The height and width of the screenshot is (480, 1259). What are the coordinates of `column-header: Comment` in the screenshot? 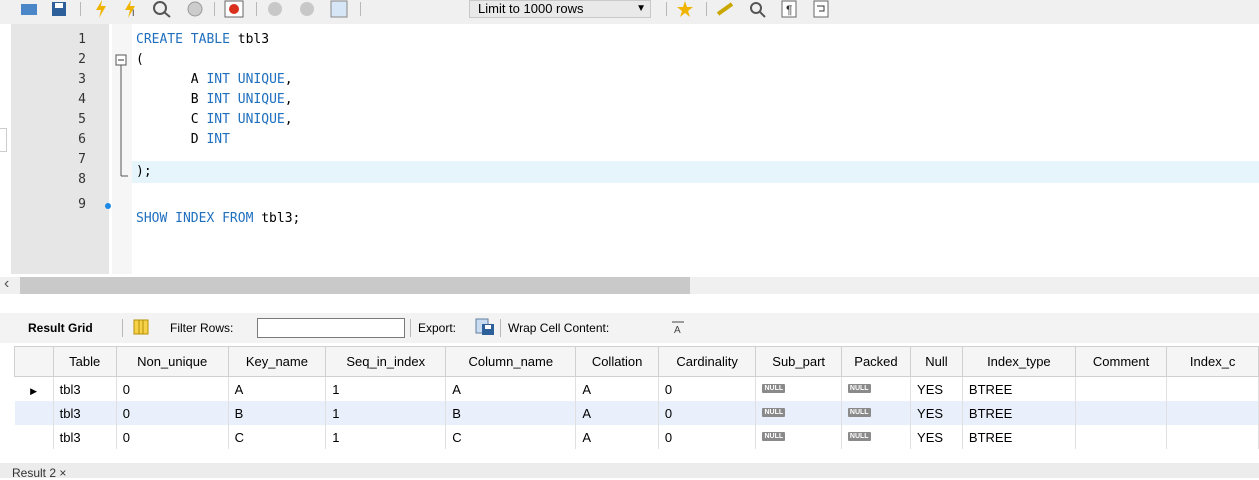 It's located at (1121, 361).